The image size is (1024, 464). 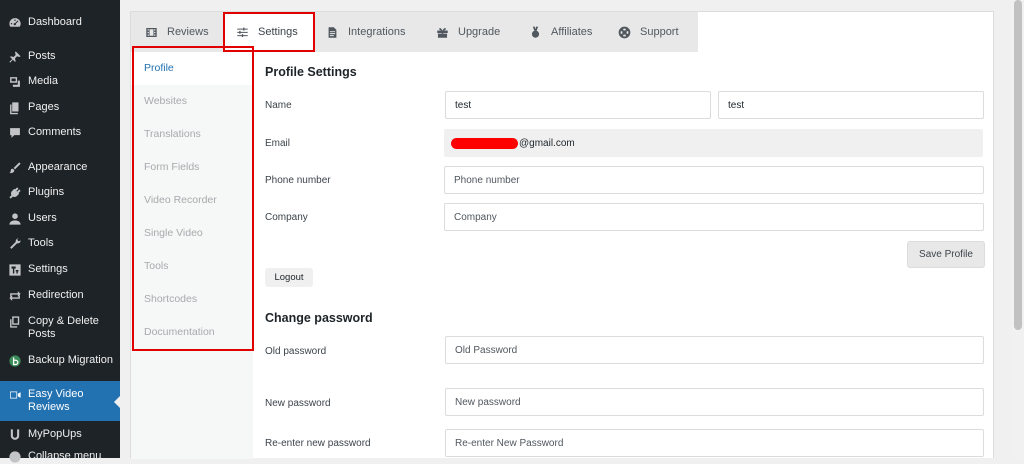 I want to click on video-icon, so click(x=15, y=395).